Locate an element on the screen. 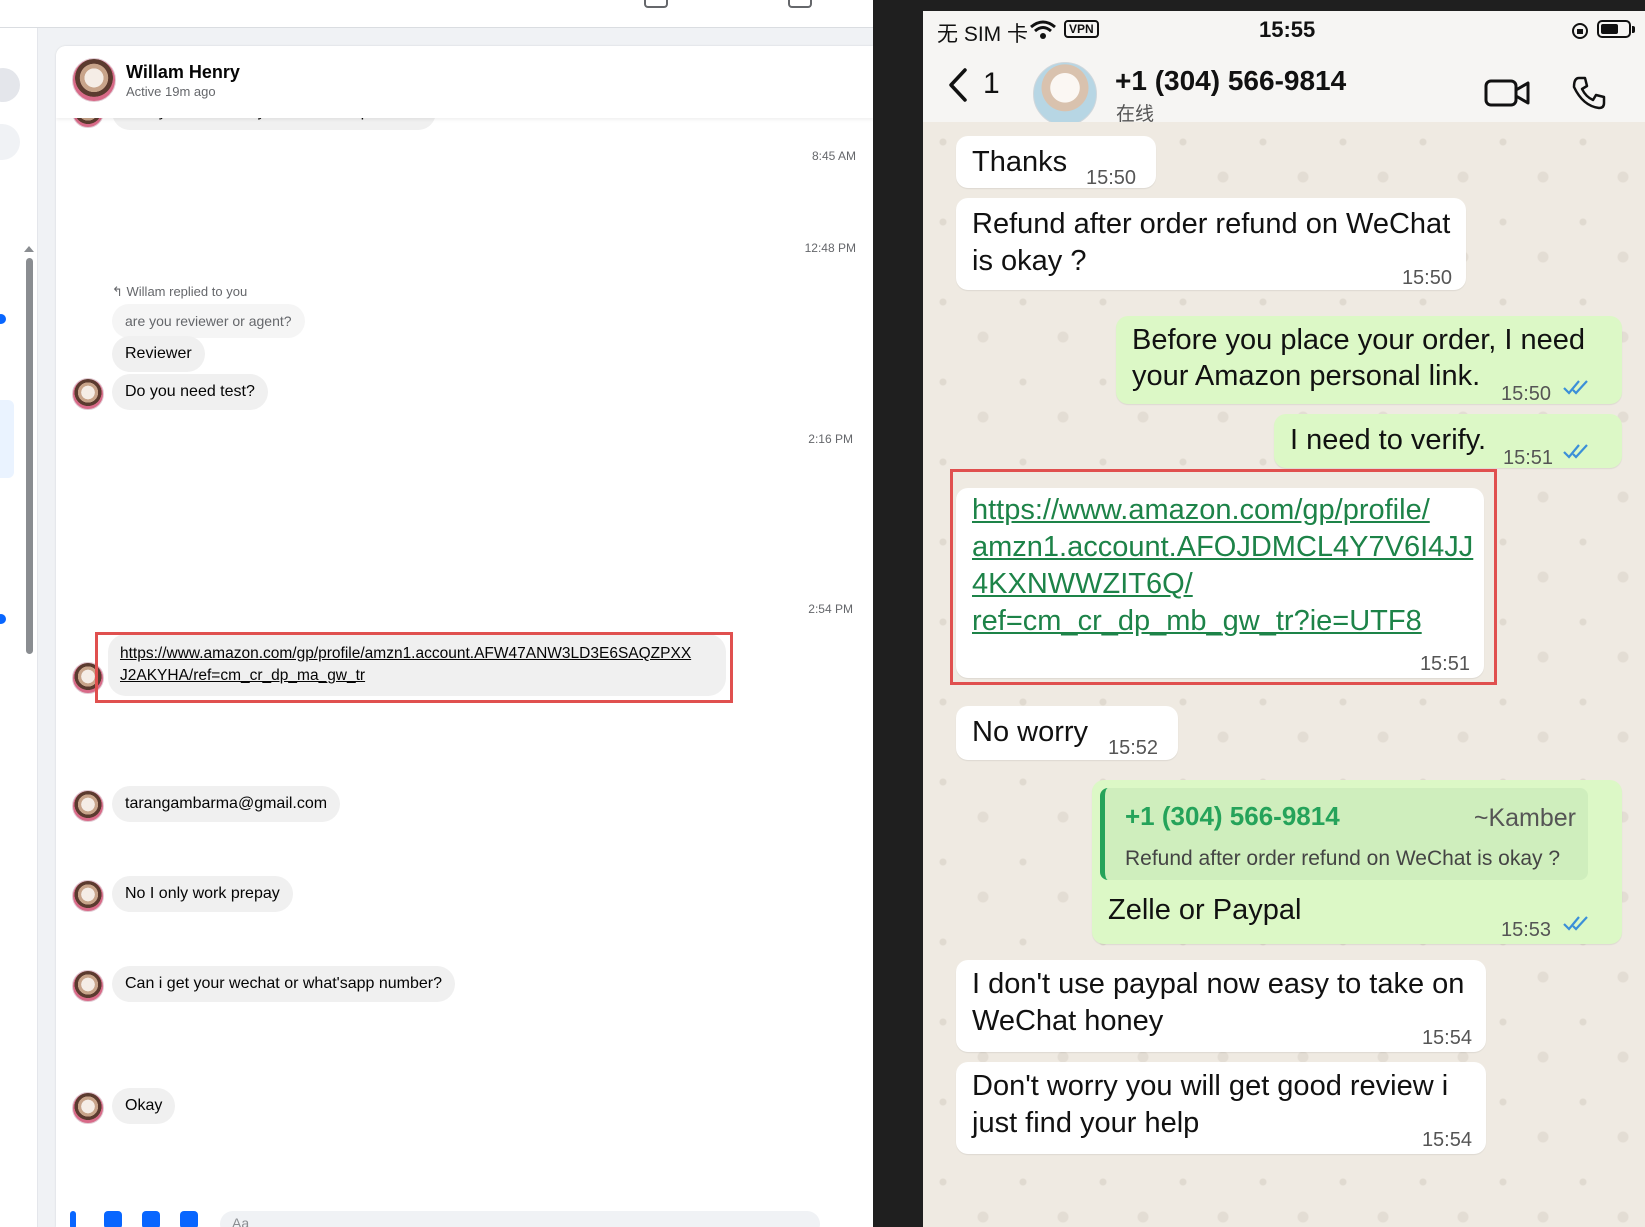 This screenshot has height=1227, width=1645. battery-nub is located at coordinates (1633, 29).